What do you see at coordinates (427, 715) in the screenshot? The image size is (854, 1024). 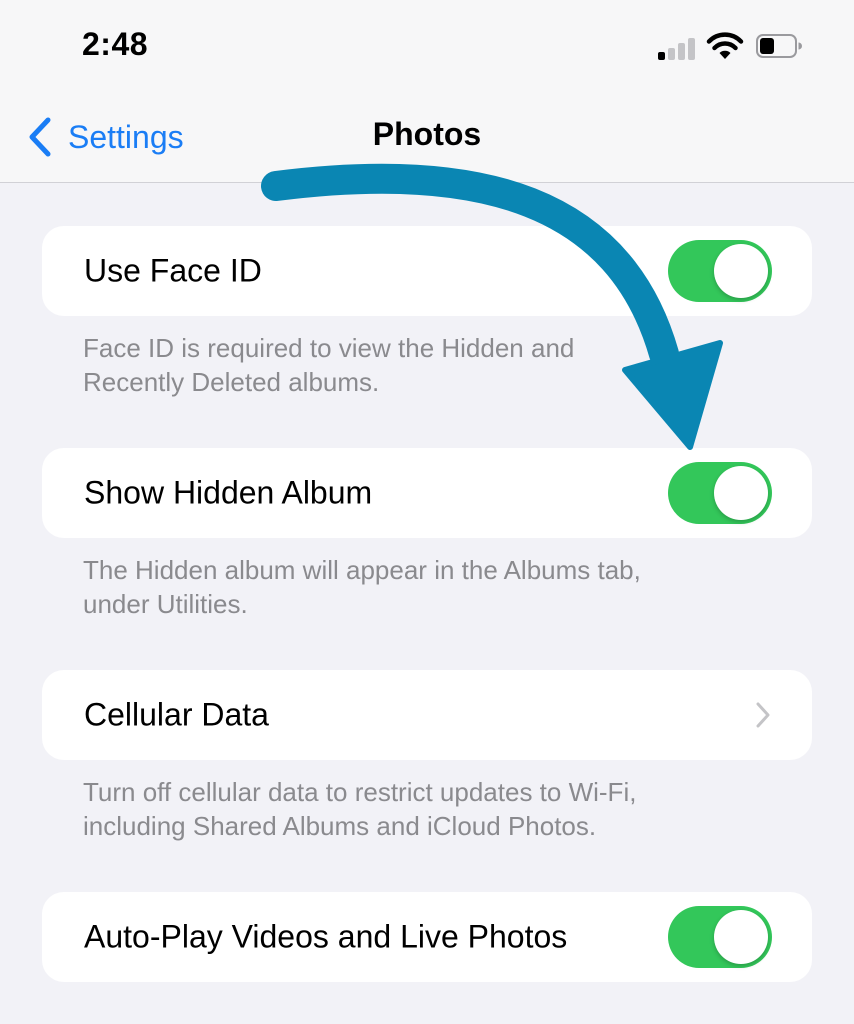 I see `cellular-data-row: Cellular Data` at bounding box center [427, 715].